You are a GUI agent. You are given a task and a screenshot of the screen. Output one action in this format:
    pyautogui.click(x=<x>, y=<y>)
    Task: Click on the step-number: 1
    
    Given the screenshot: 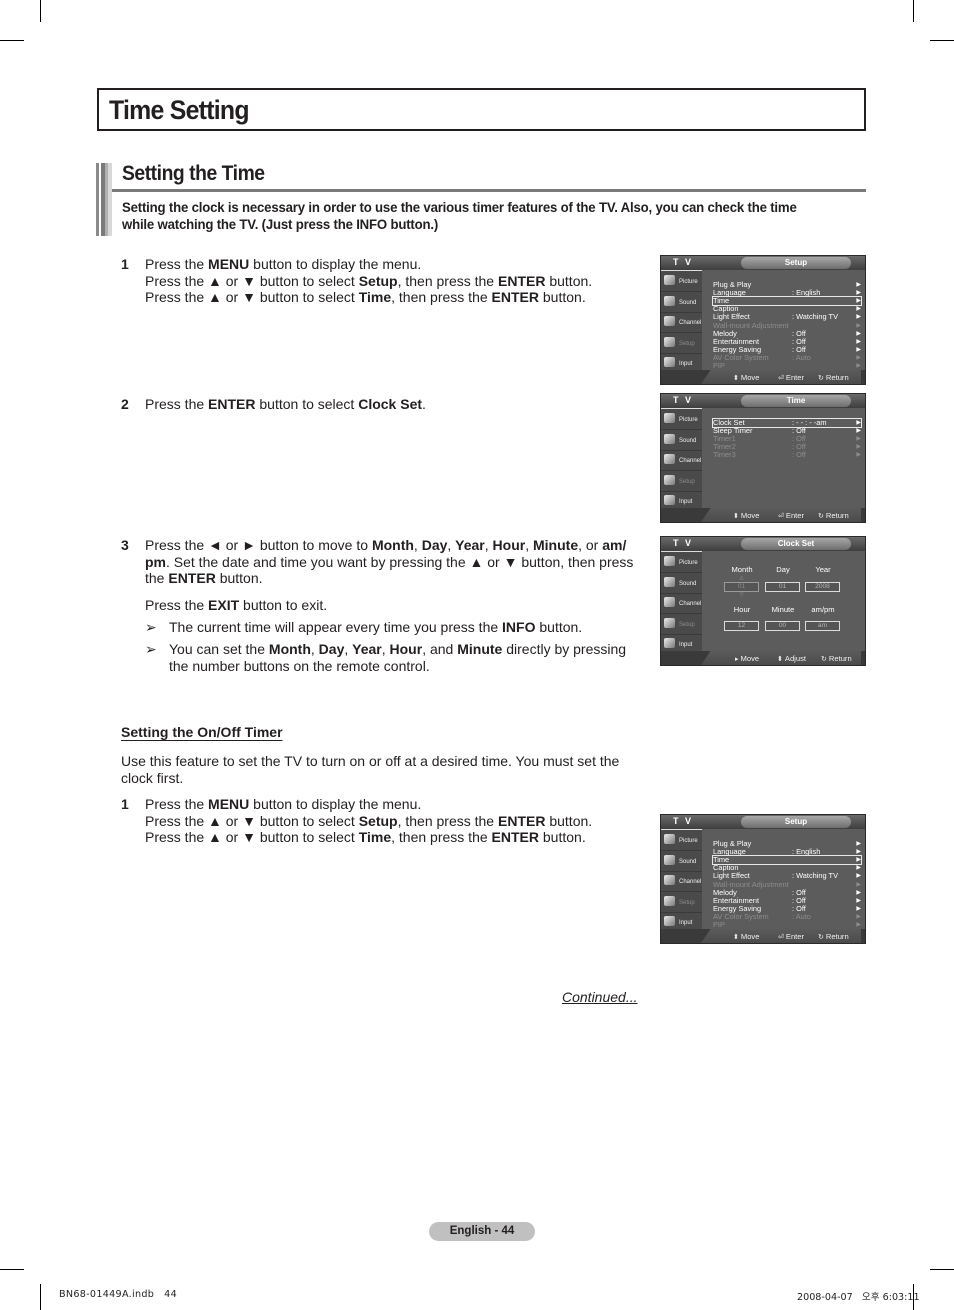 What is the action you would take?
    pyautogui.click(x=125, y=804)
    